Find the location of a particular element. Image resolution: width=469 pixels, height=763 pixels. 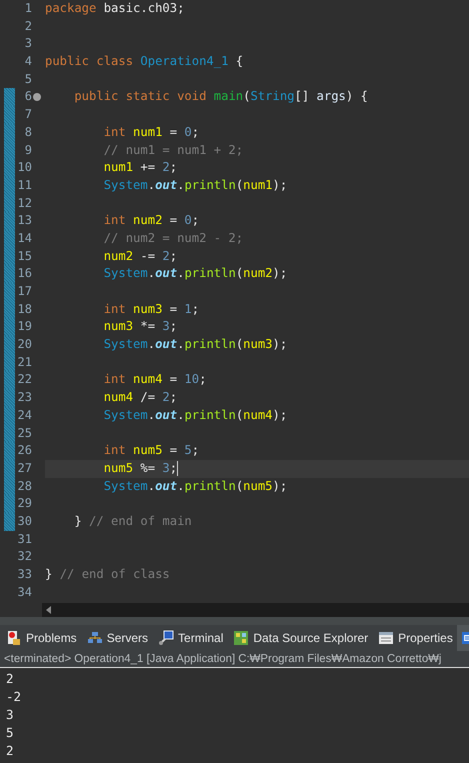

line-number: 11 is located at coordinates (24, 185).